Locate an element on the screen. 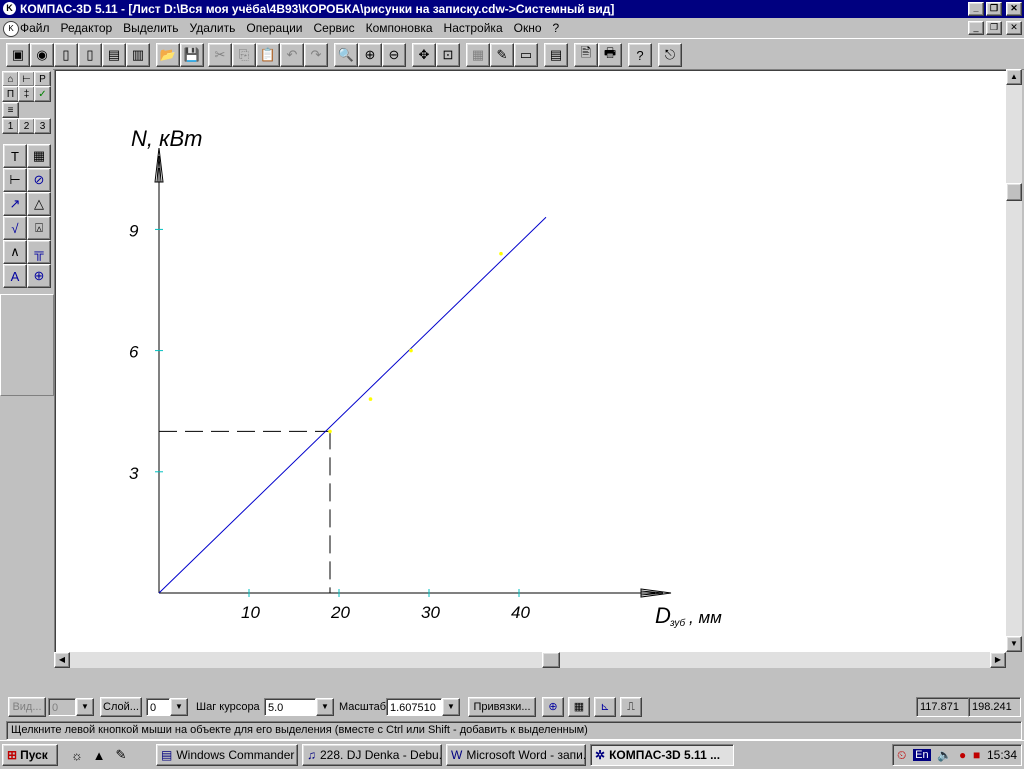 This screenshot has height=769, width=1024. network-icon: ■ is located at coordinates (976, 755).